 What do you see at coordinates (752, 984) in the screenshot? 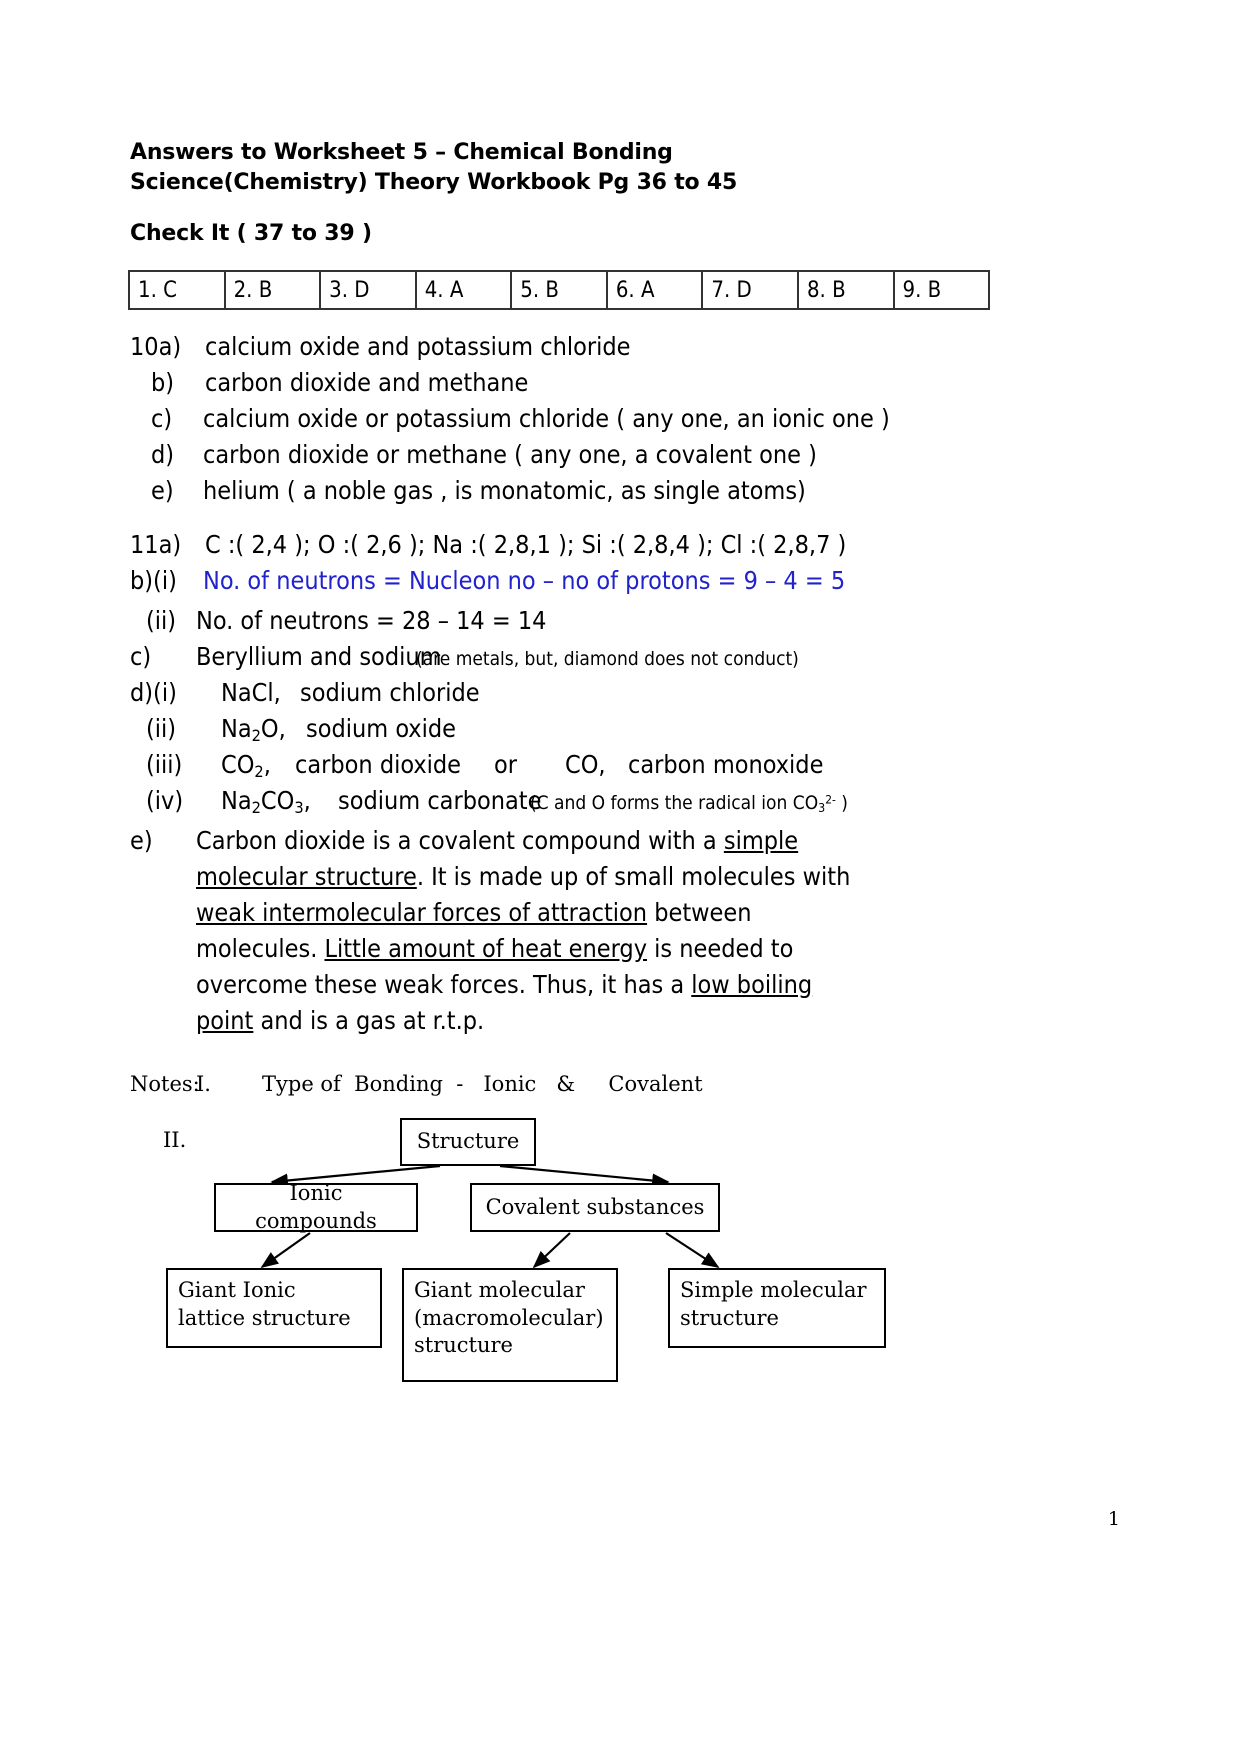
I see `q11-e-line5-underline: low boiling` at bounding box center [752, 984].